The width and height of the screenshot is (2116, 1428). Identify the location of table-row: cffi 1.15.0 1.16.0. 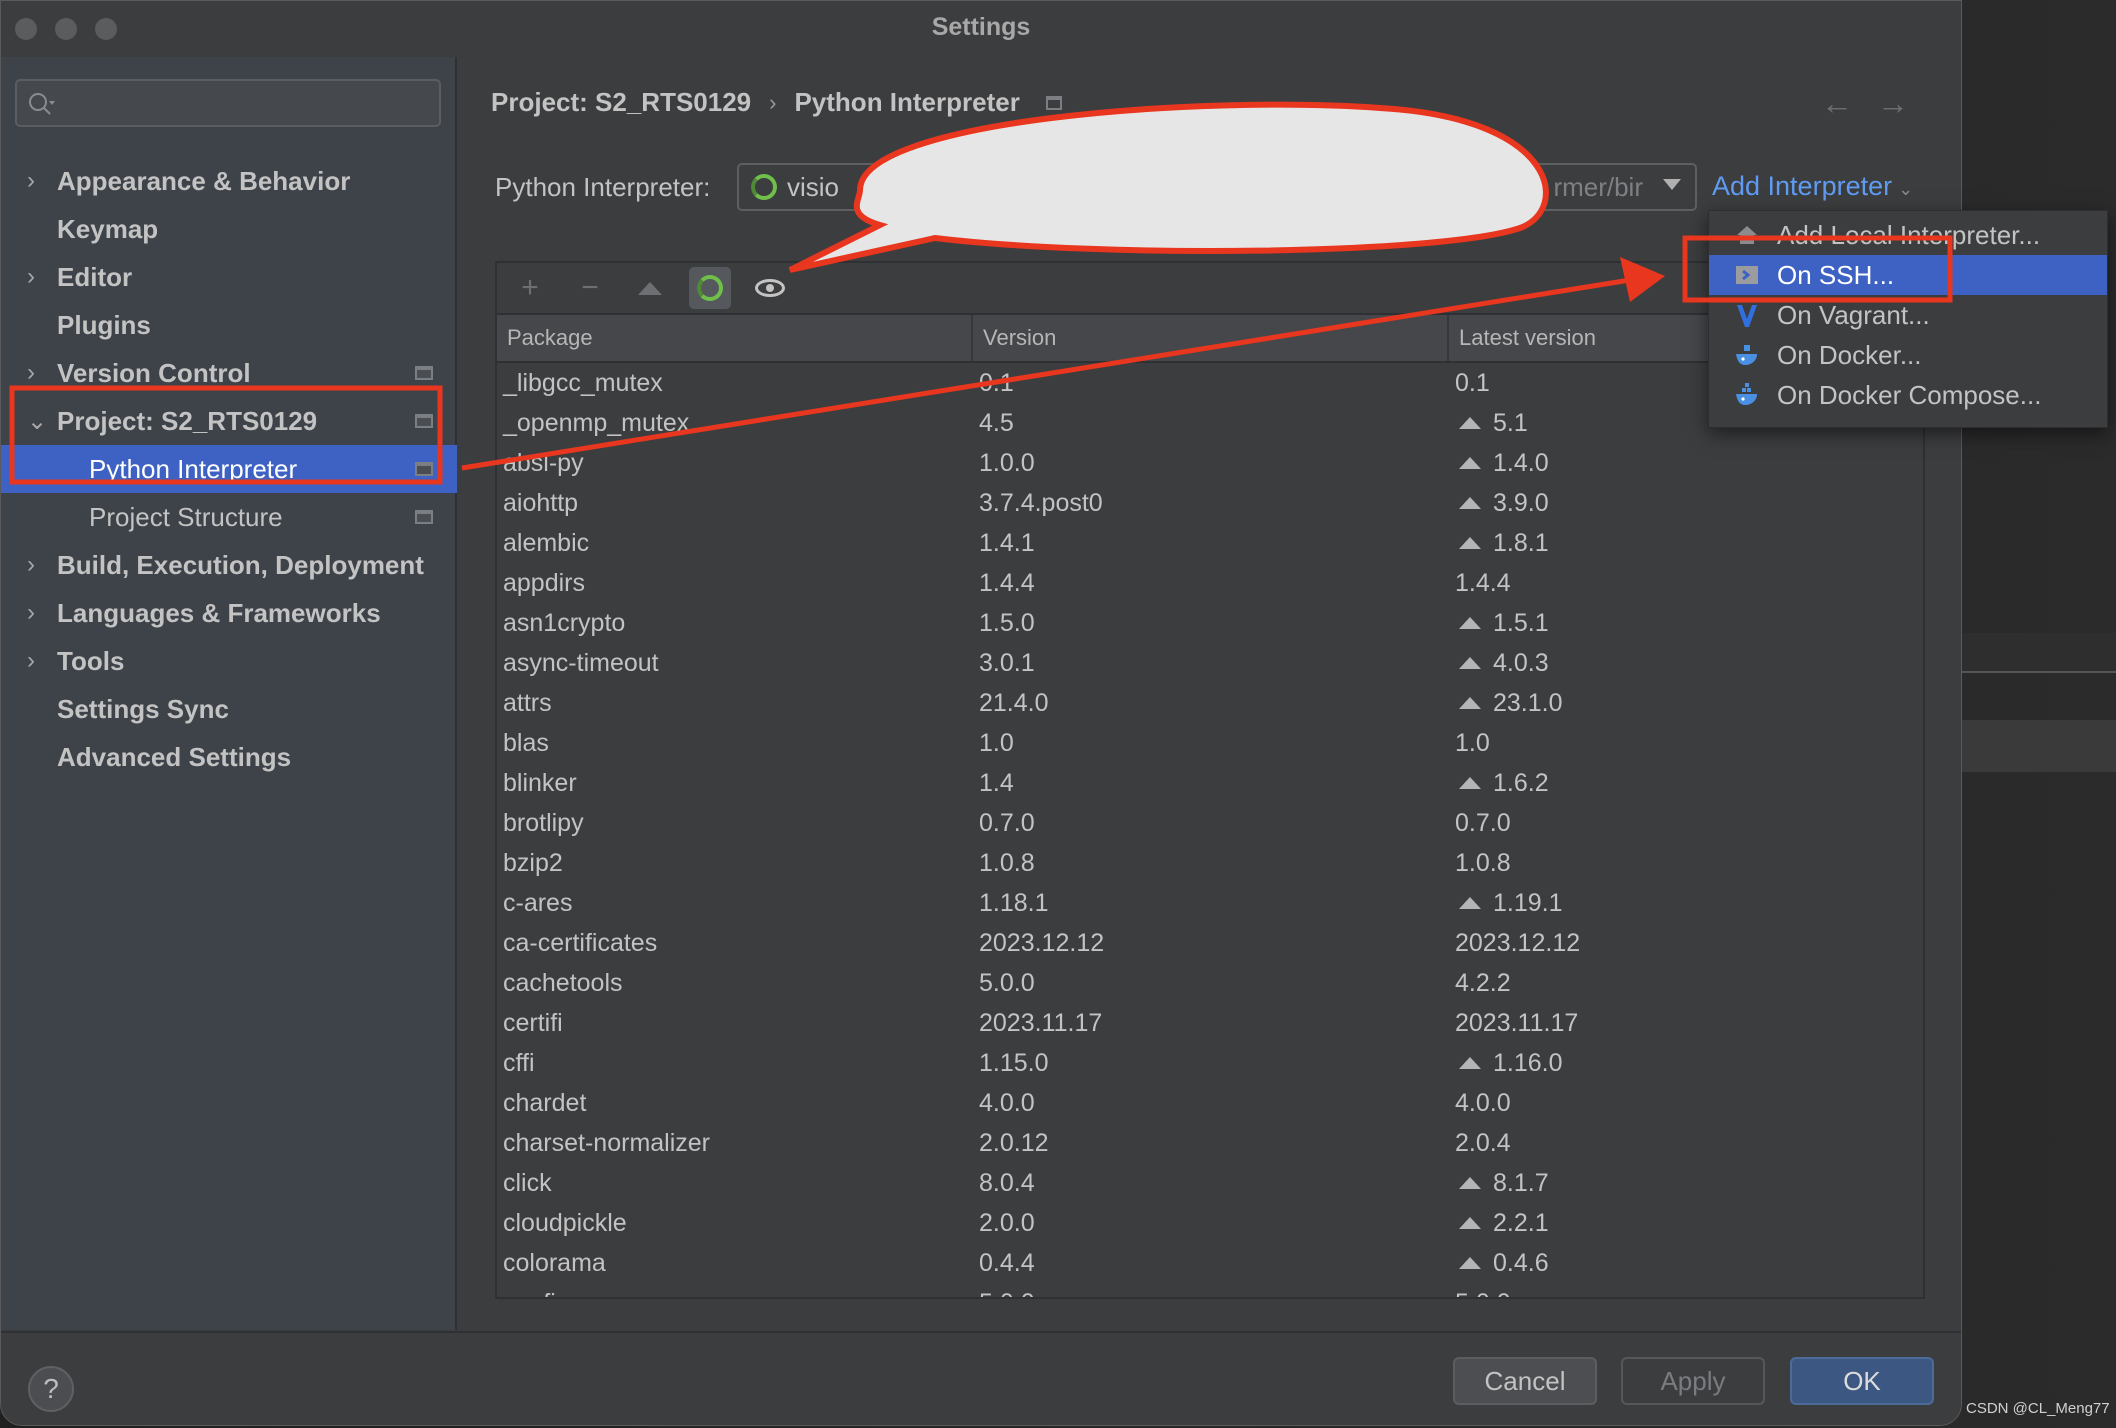
(1210, 1063).